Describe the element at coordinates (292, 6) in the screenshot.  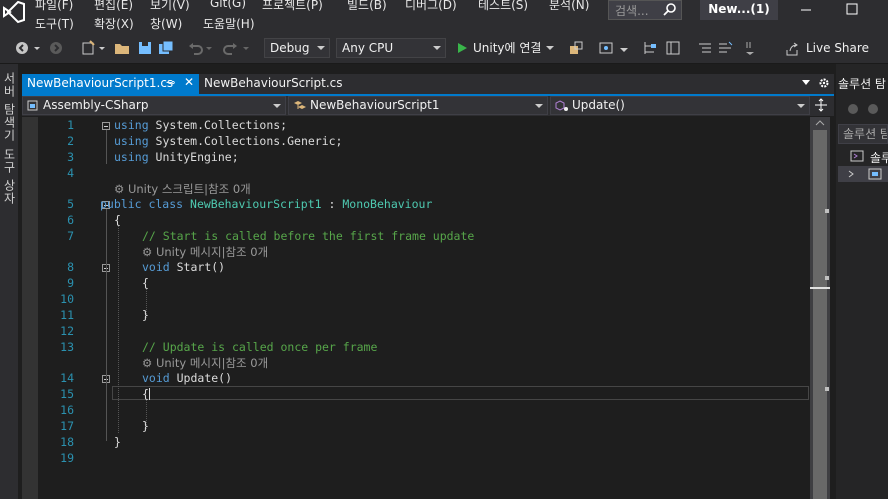
I see `menu-project: 프로젝트(P)` at that location.